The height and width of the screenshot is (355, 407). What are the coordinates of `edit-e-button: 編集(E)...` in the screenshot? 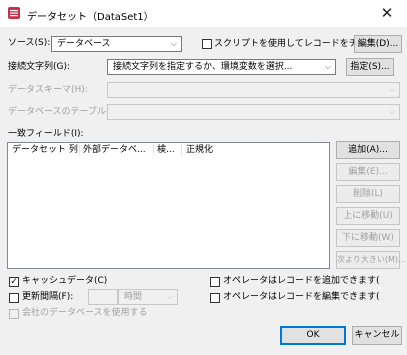 It's located at (368, 172).